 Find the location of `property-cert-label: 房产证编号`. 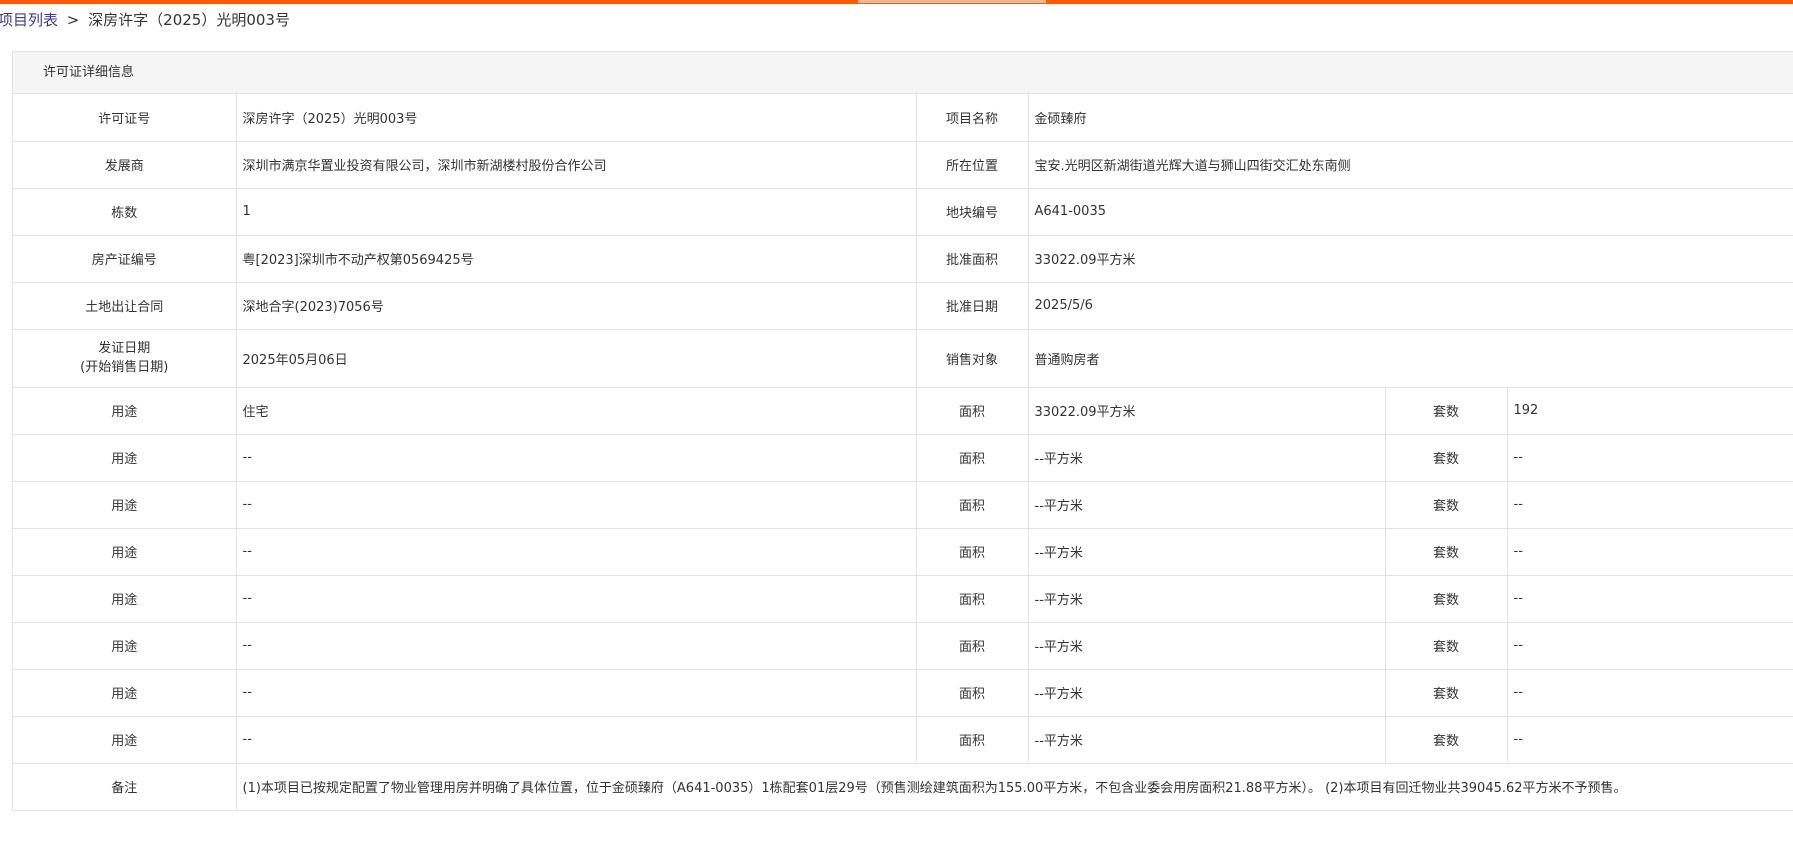

property-cert-label: 房产证编号 is located at coordinates (125, 259).